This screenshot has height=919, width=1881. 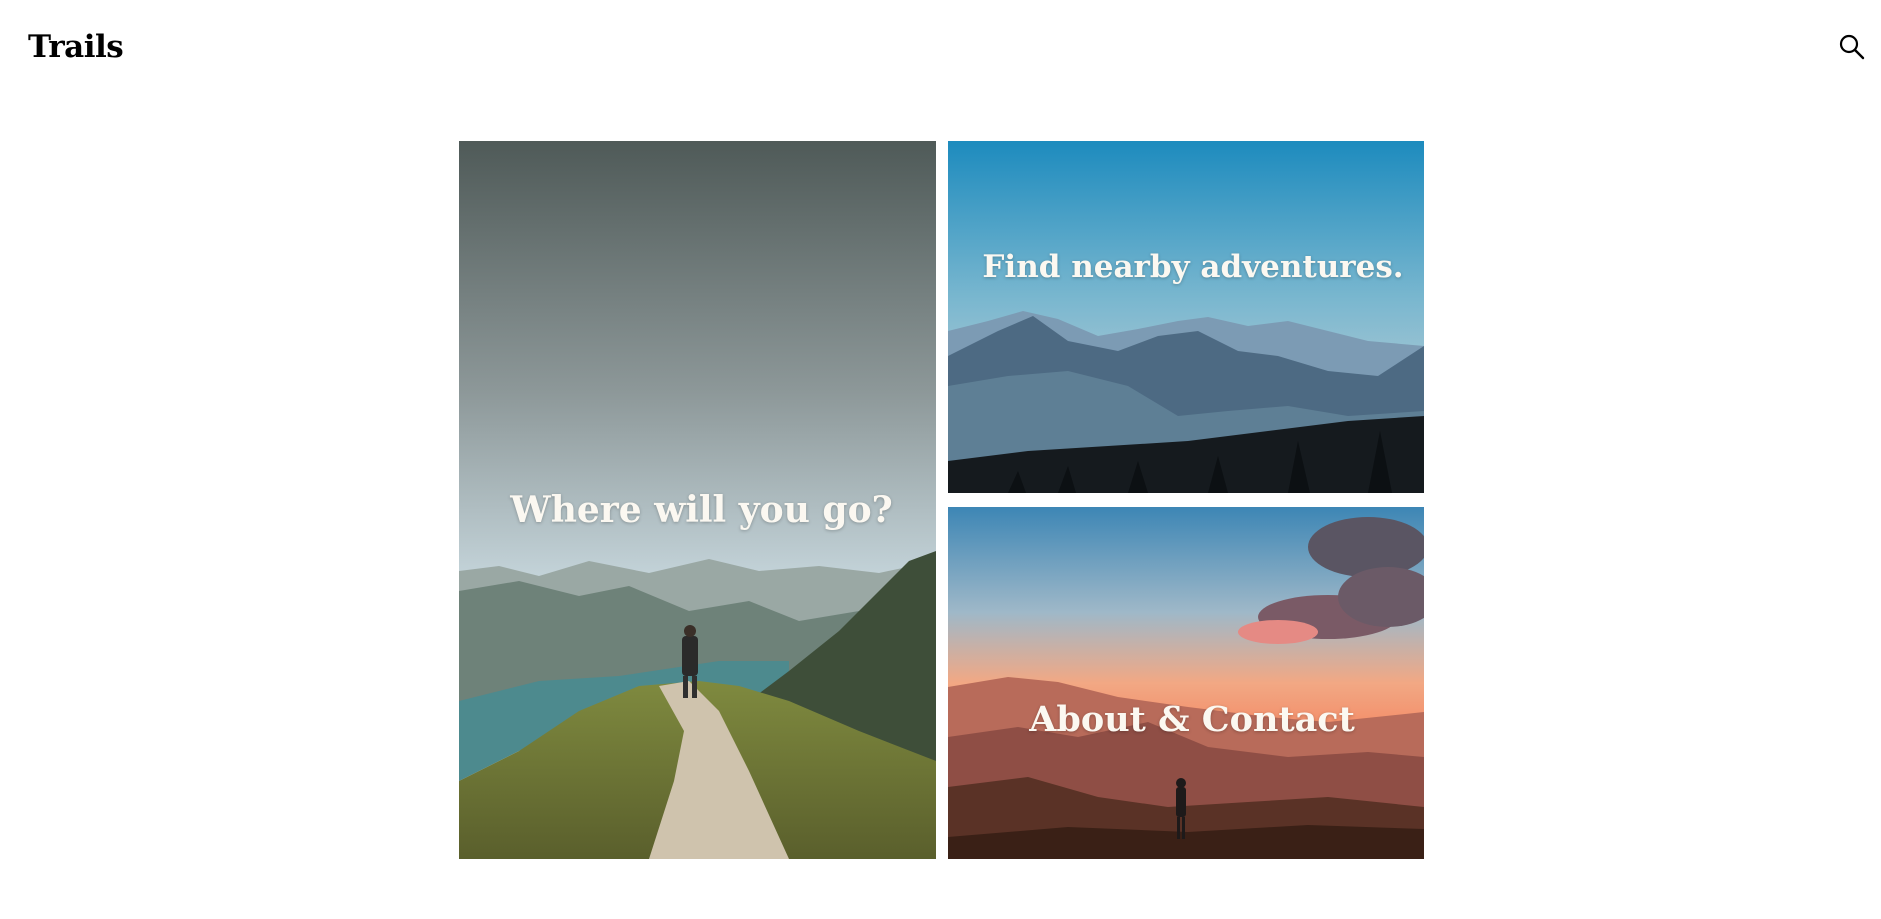 What do you see at coordinates (1193, 267) in the screenshot?
I see `tile-label-find: Find nearby adventures.` at bounding box center [1193, 267].